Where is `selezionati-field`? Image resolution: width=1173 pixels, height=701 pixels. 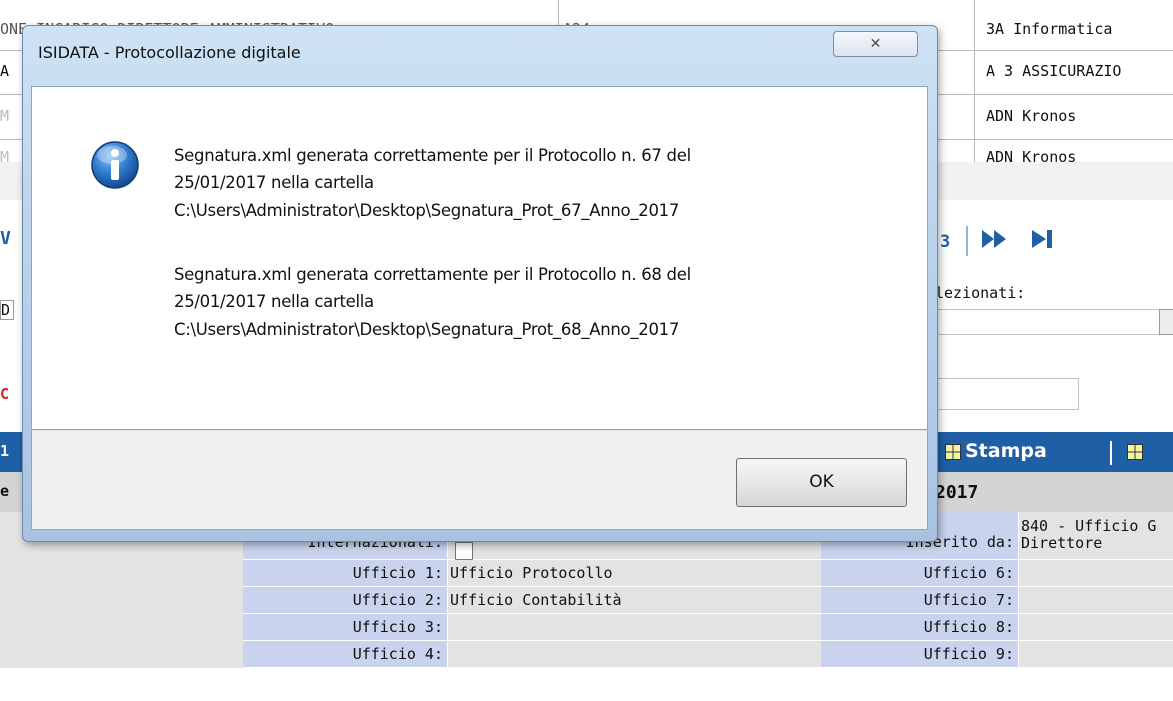
selezionati-field is located at coordinates (1048, 322).